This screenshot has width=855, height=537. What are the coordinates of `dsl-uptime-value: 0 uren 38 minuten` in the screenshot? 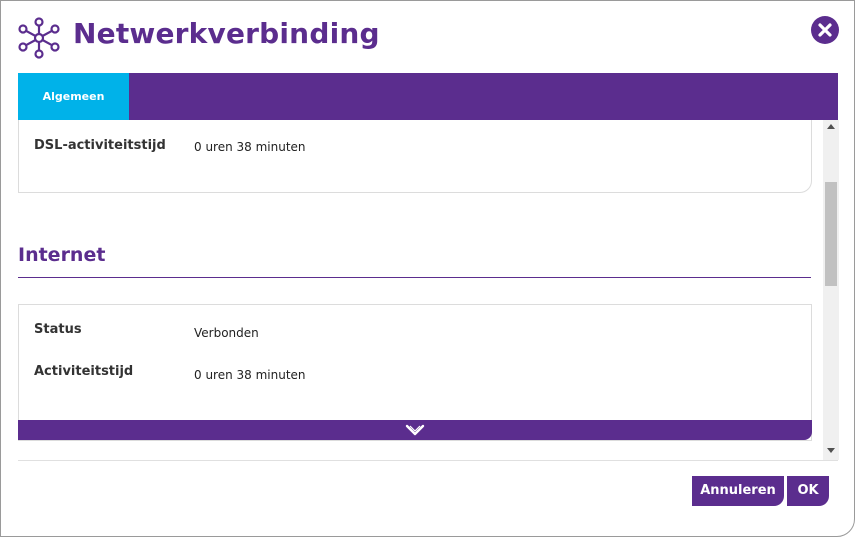 It's located at (250, 147).